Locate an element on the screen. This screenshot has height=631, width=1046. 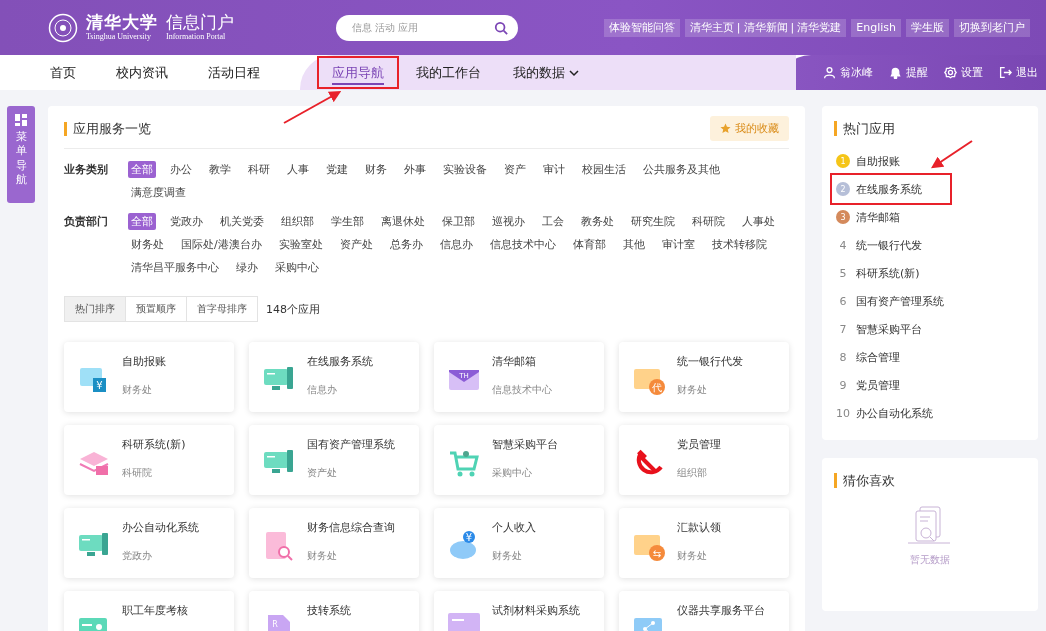
nav-tab: 我的数据 is located at coordinates (546, 72).